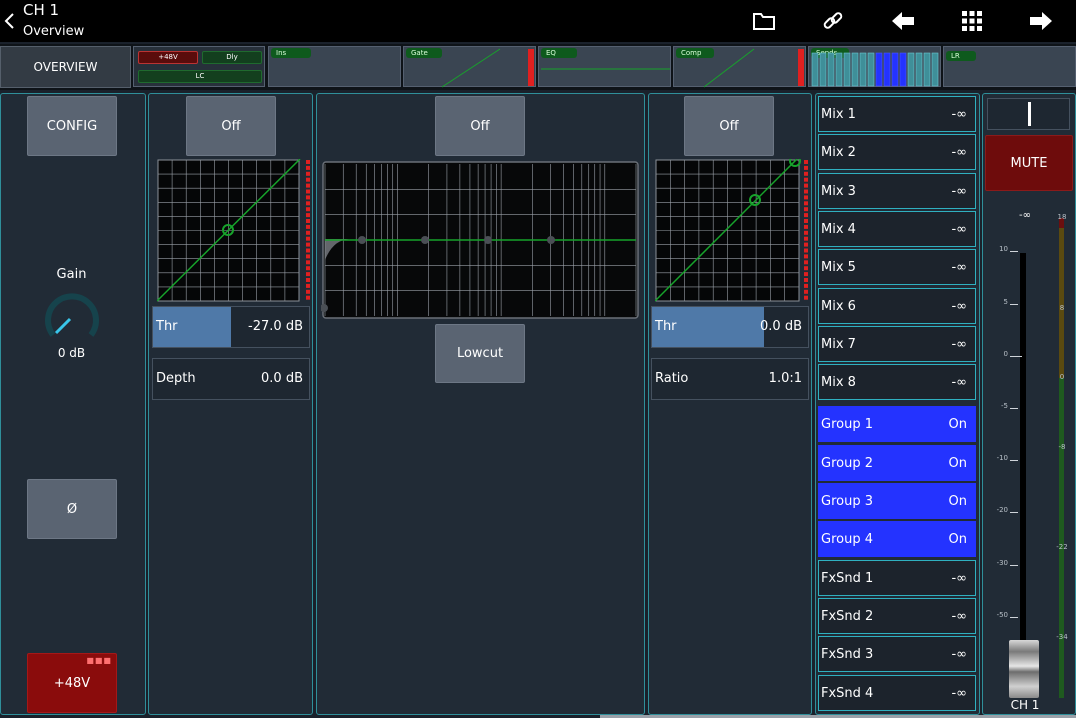 This screenshot has height=718, width=1076. I want to click on send-row: Mix 1 -∞, so click(897, 114).